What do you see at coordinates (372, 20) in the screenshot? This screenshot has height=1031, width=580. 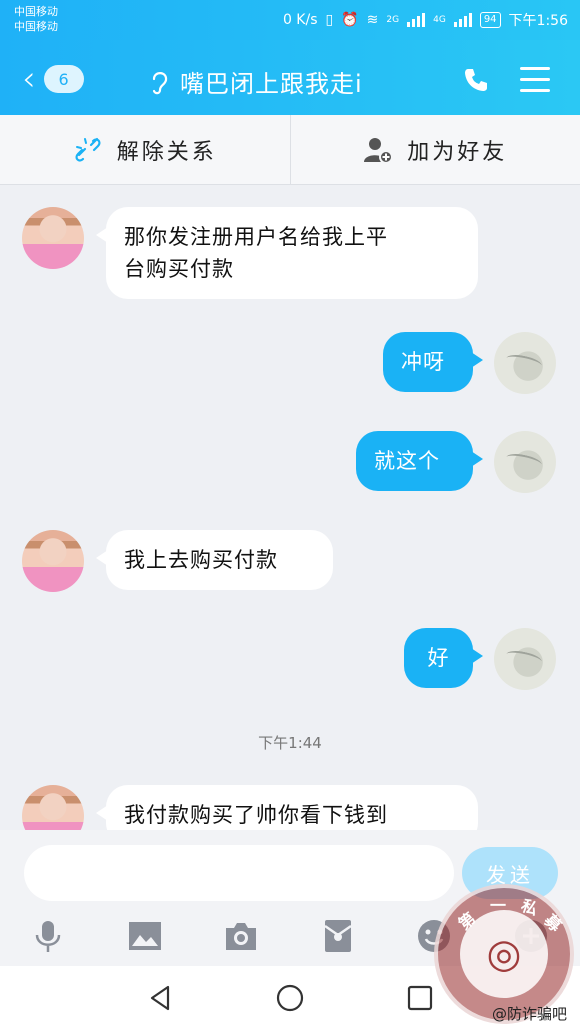 I see `wifi-icon: ≋` at bounding box center [372, 20].